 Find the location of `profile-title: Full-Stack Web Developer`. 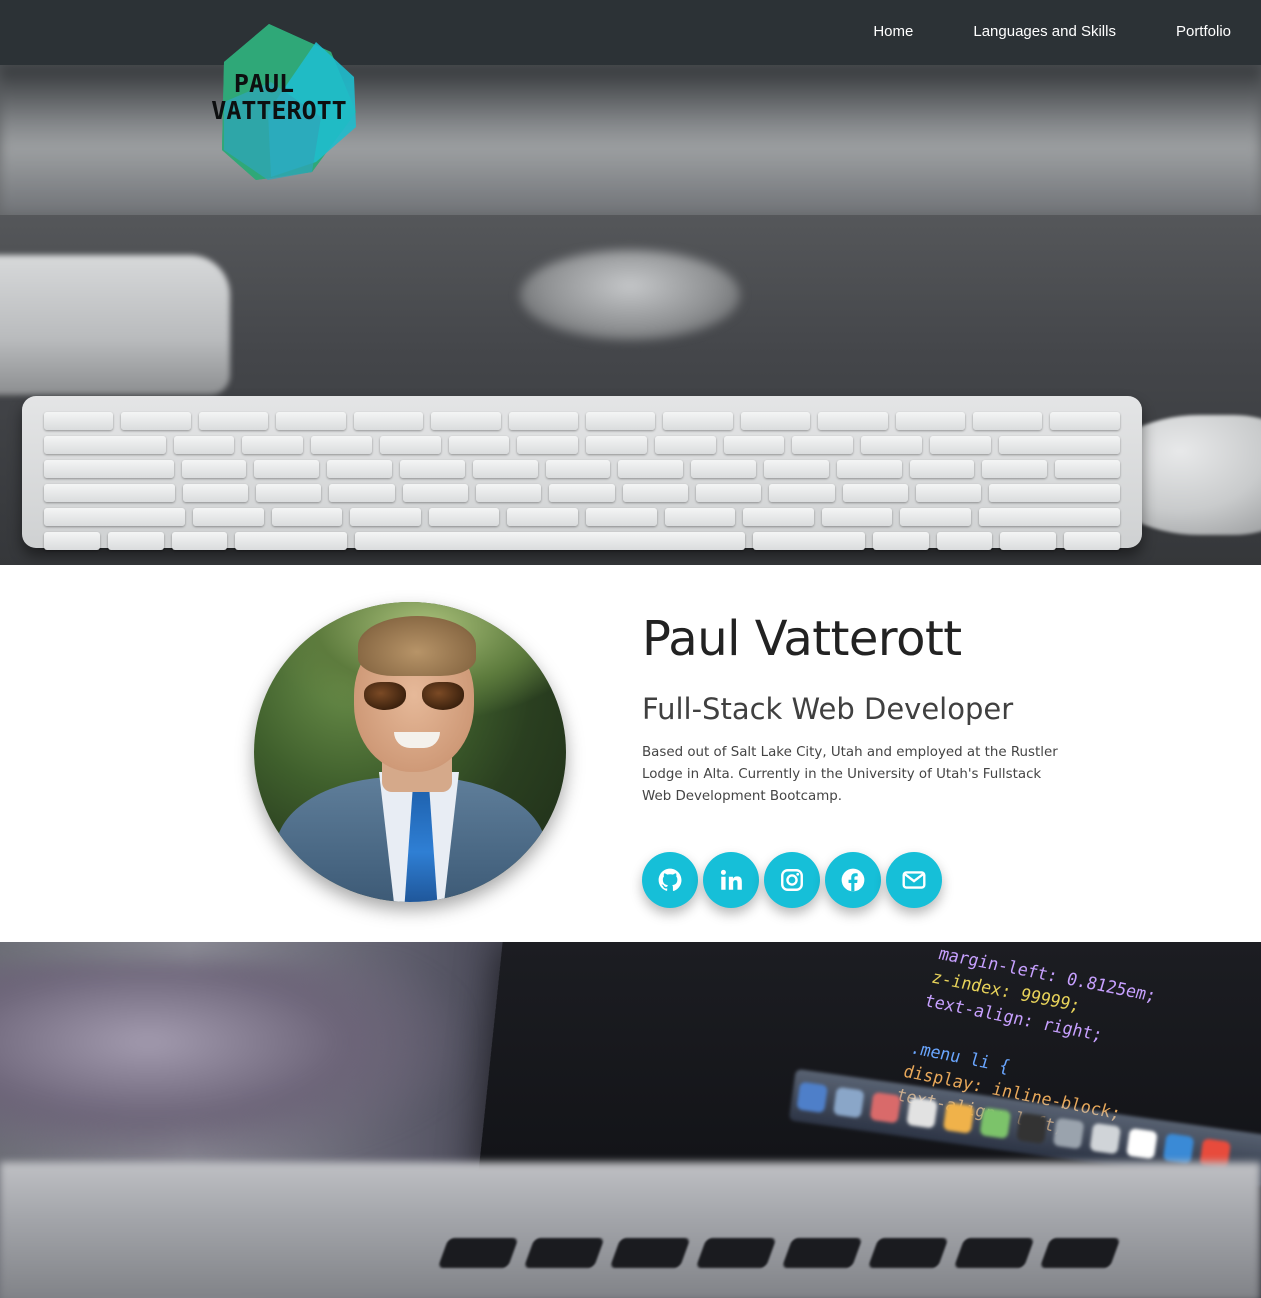

profile-title: Full-Stack Web Developer is located at coordinates (828, 709).